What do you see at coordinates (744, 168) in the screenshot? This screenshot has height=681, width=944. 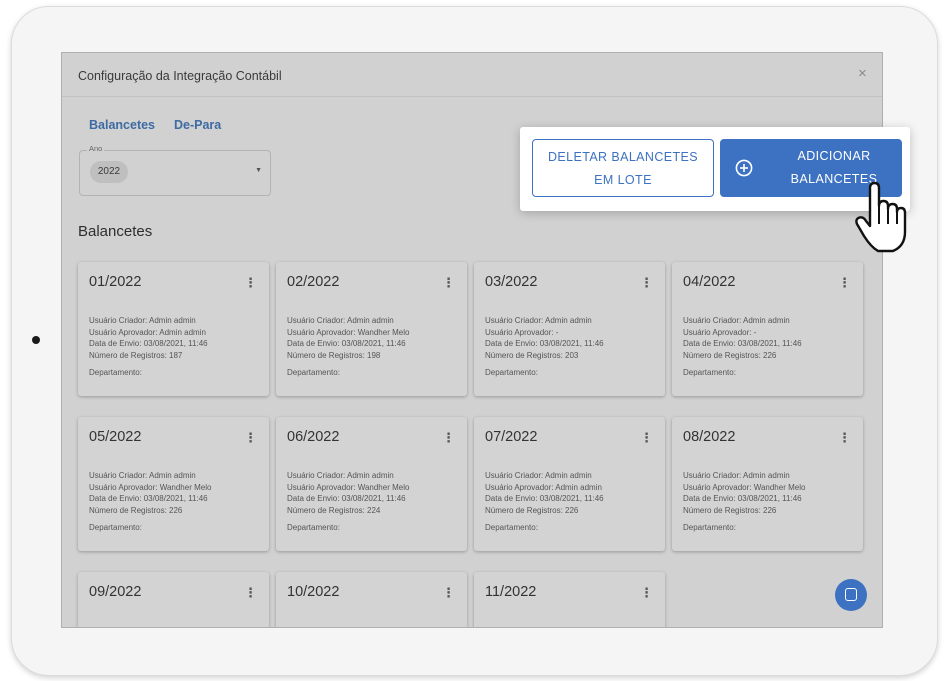 I see `plus-circle-icon` at bounding box center [744, 168].